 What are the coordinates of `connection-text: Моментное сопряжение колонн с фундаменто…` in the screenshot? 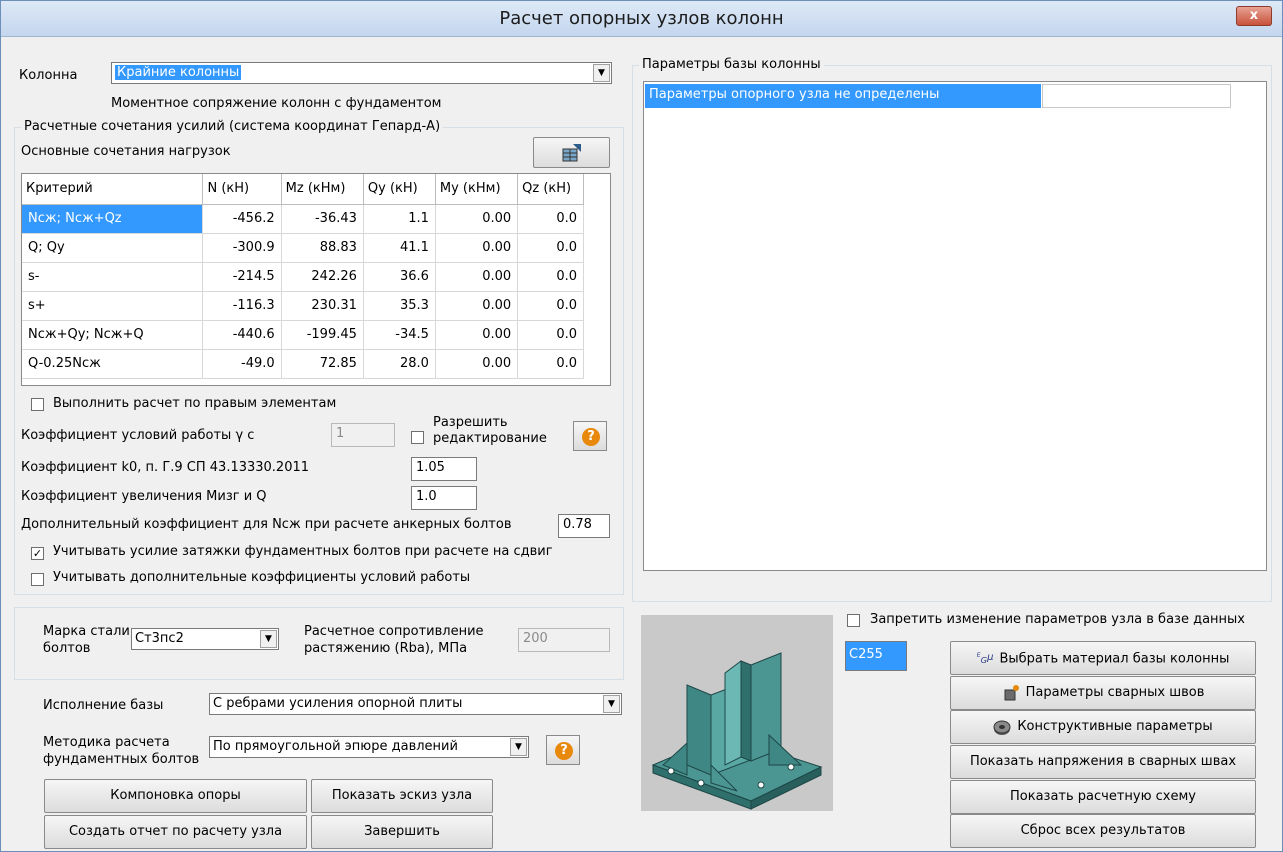 It's located at (276, 103).